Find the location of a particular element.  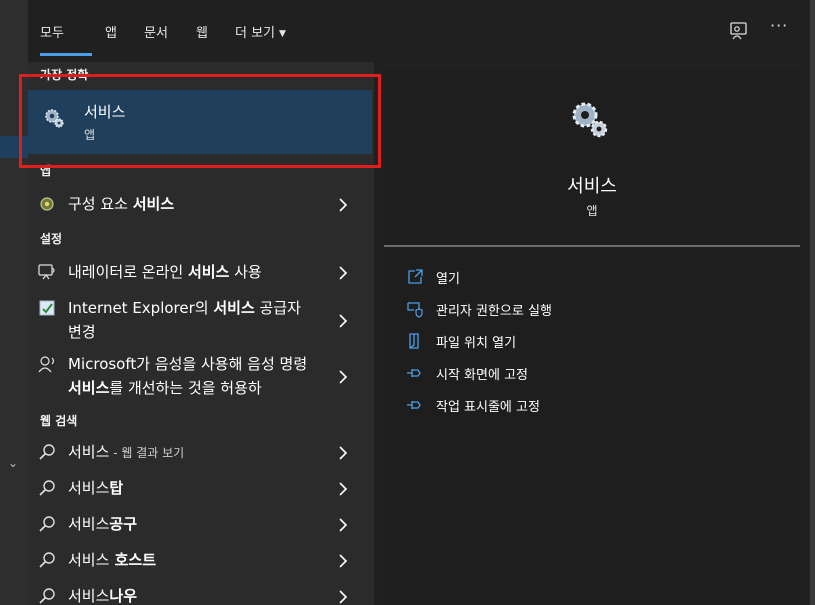

best-match-services: 서비스 앱 is located at coordinates (200, 122).